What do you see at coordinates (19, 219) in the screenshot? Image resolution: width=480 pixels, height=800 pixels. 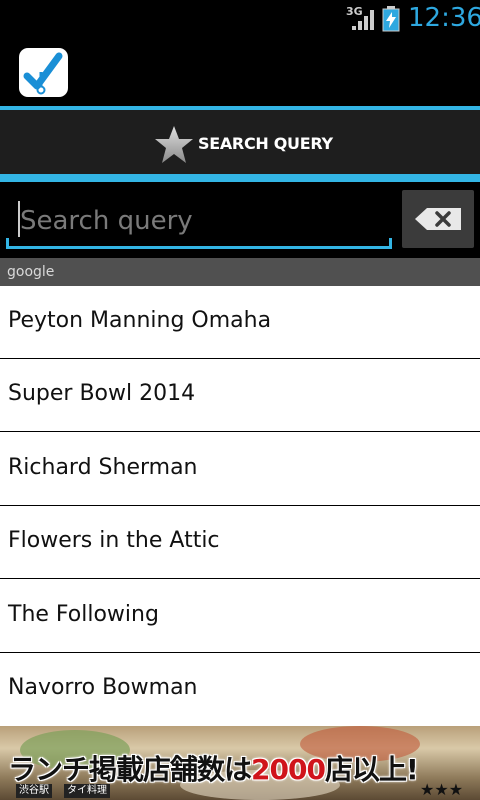 I see `text-cursor` at bounding box center [19, 219].